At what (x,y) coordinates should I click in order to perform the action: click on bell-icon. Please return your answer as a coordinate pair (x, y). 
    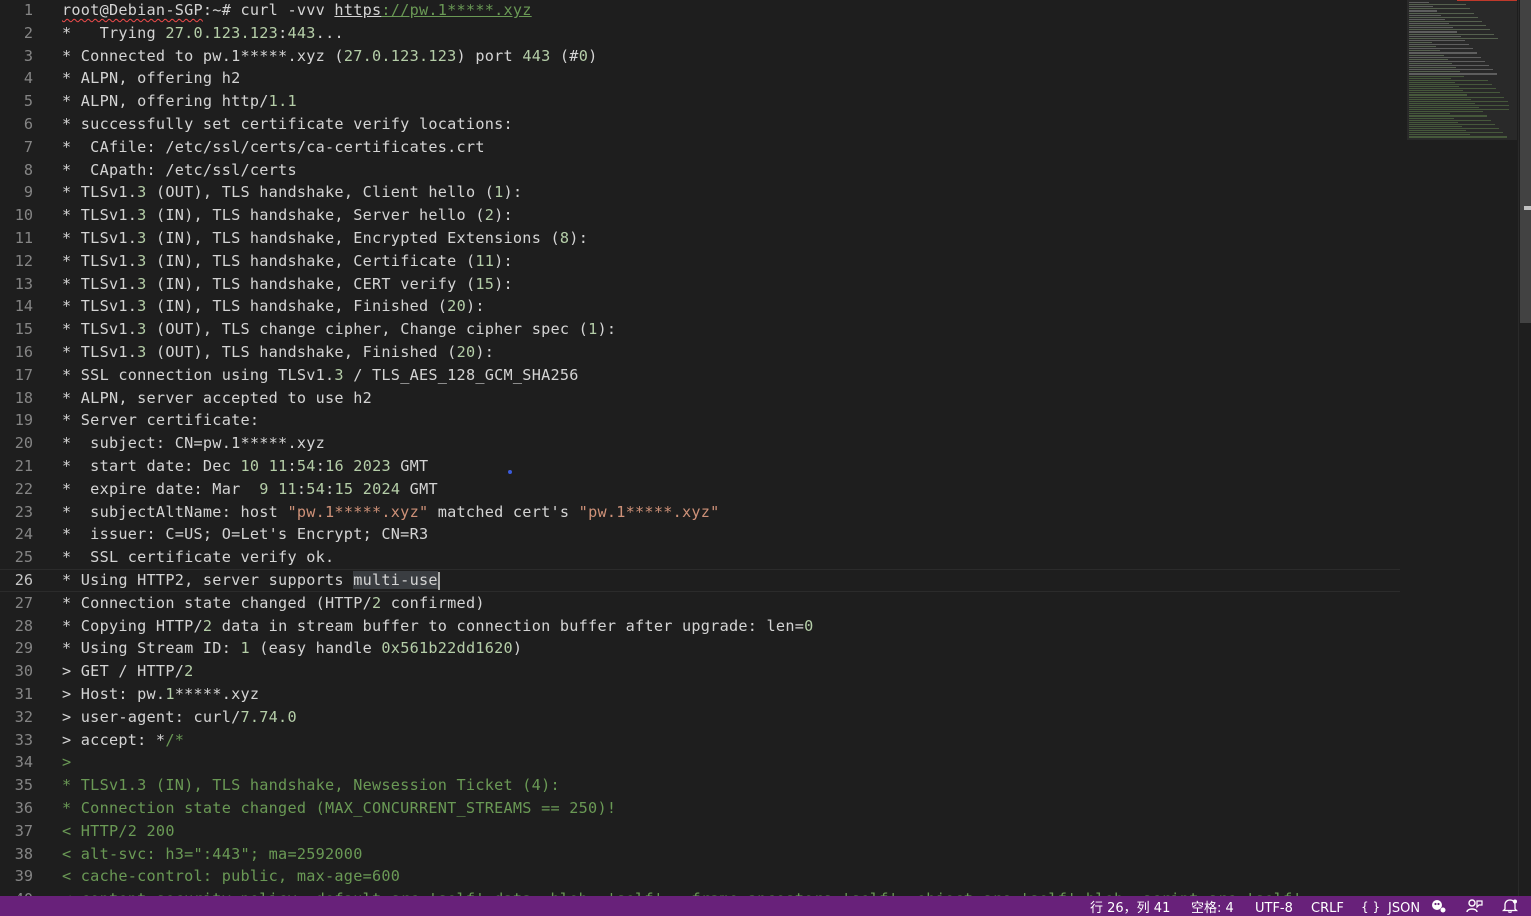
    Looking at the image, I should click on (1510, 906).